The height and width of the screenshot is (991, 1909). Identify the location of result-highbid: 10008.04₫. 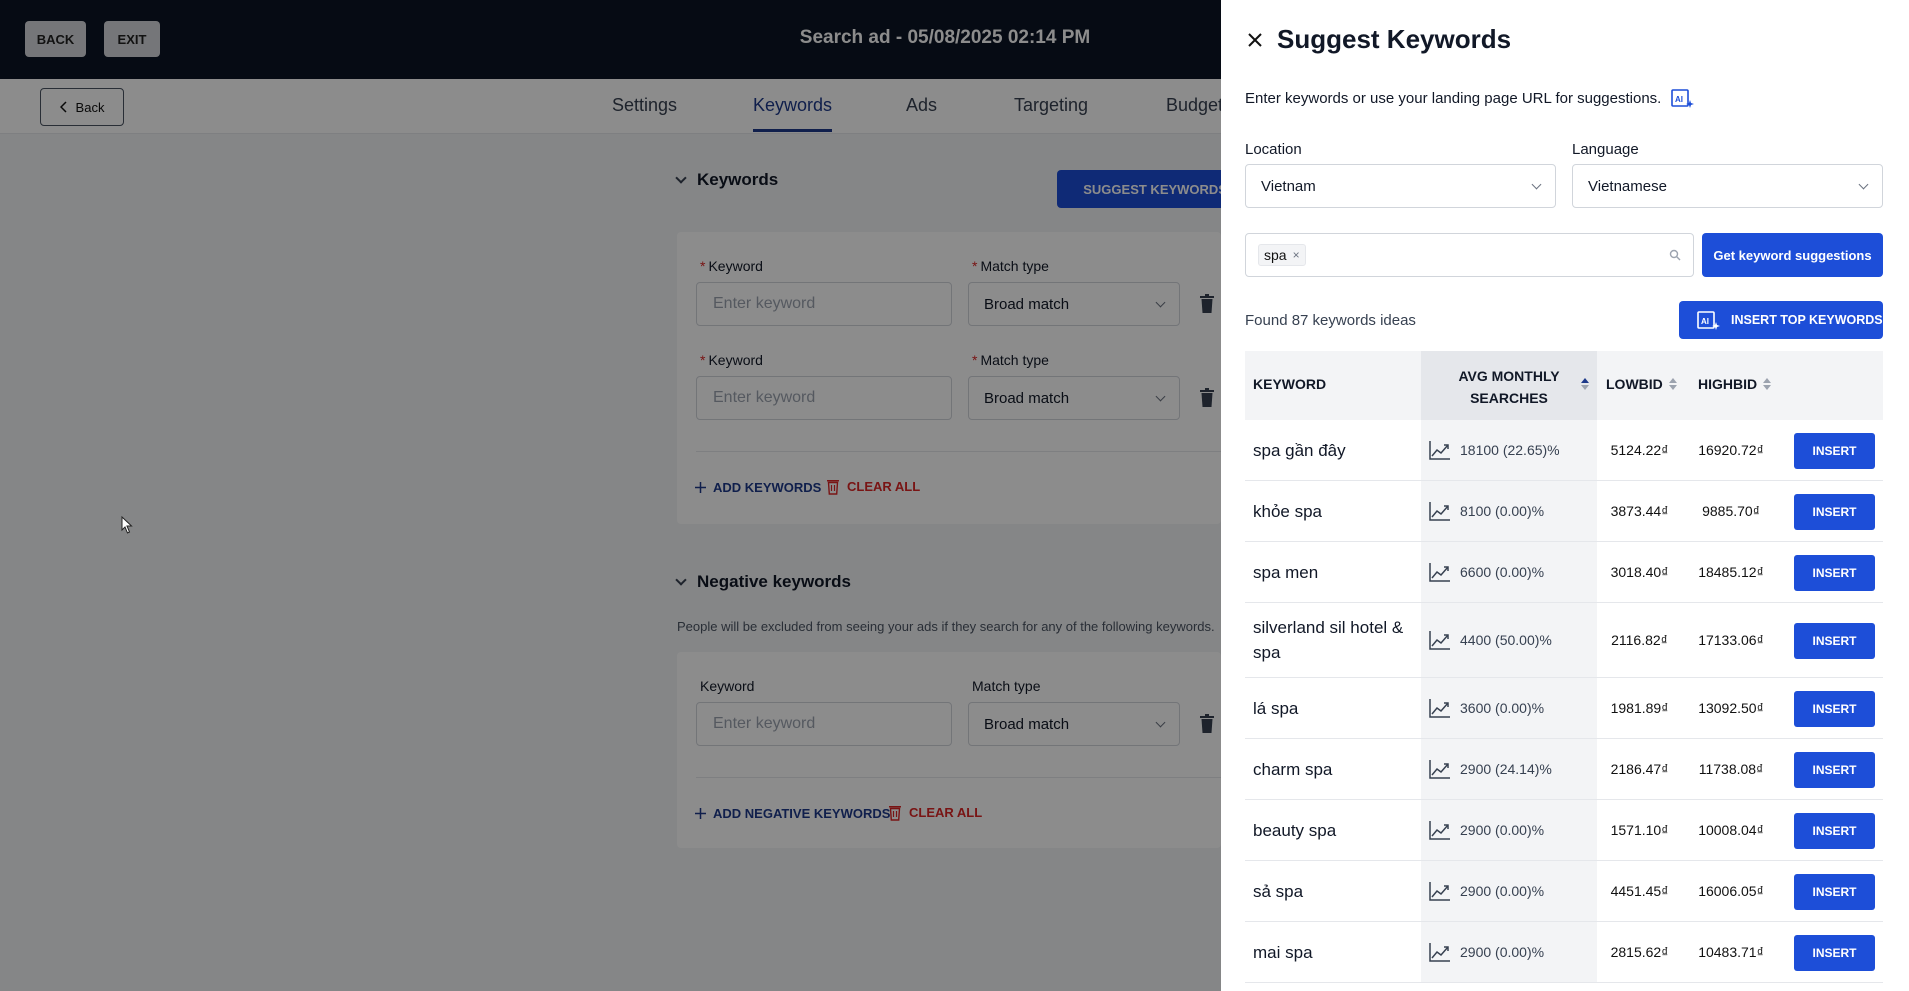
(1731, 830).